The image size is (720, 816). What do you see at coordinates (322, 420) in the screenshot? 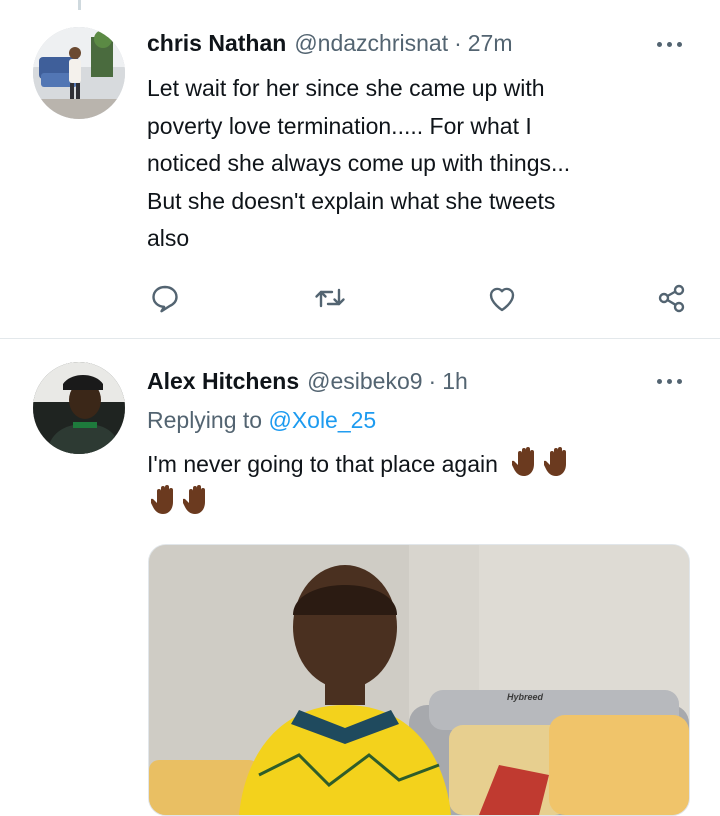
I see `mention-link: @Xole_25` at bounding box center [322, 420].